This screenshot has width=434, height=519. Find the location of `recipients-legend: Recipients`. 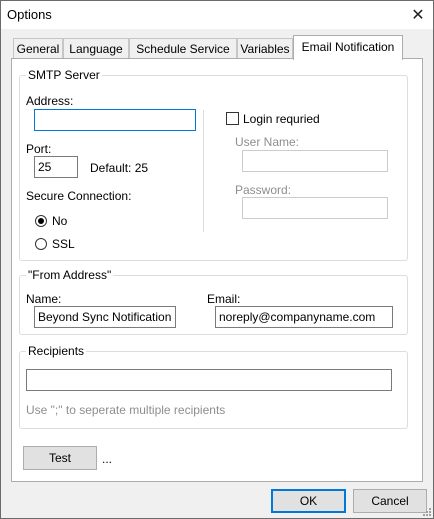

recipients-legend: Recipients is located at coordinates (56, 351).